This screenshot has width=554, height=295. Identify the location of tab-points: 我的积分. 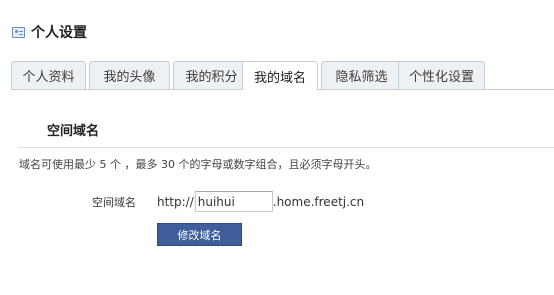
(211, 75).